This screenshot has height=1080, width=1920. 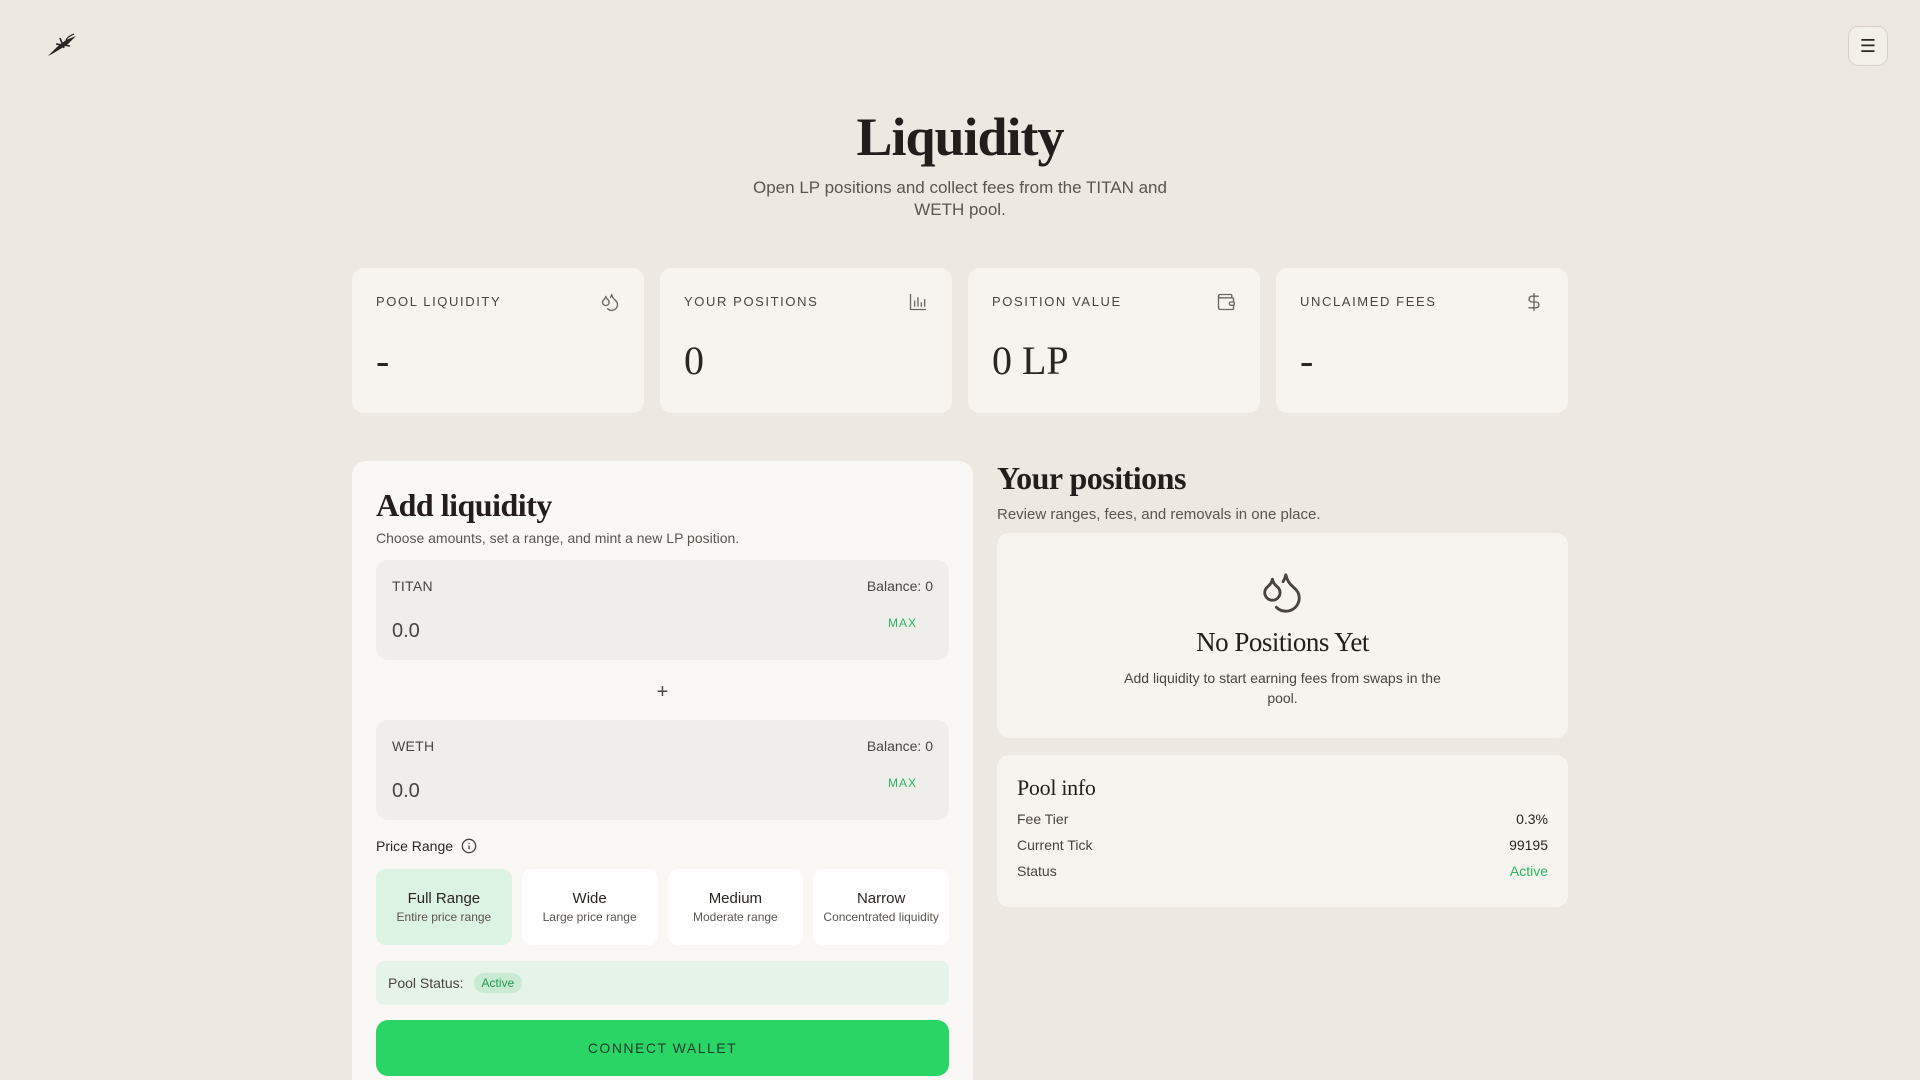 I want to click on bar-chart-icon, so click(x=918, y=302).